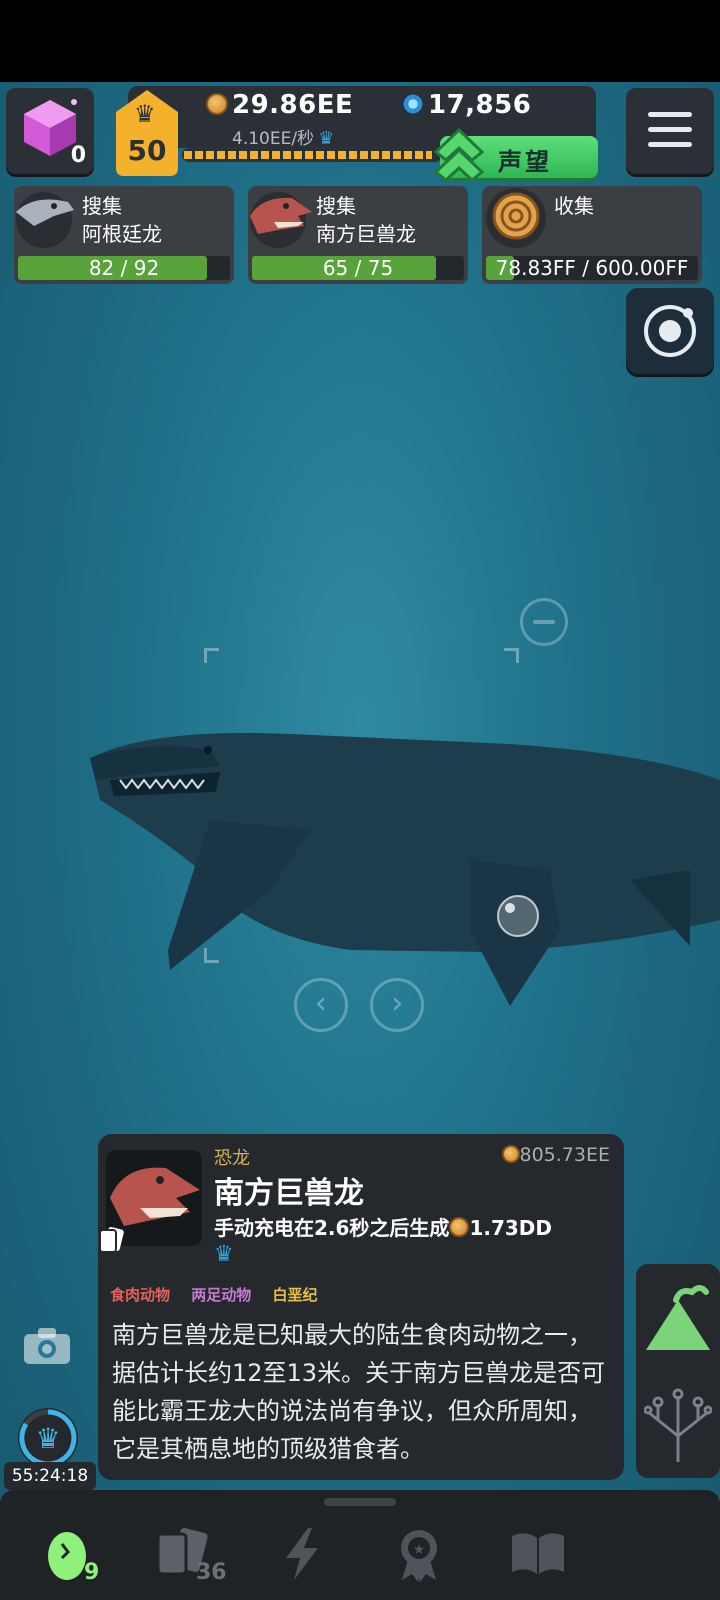 This screenshot has width=720, height=1600. Describe the element at coordinates (670, 114) in the screenshot. I see `menu-icon` at that location.